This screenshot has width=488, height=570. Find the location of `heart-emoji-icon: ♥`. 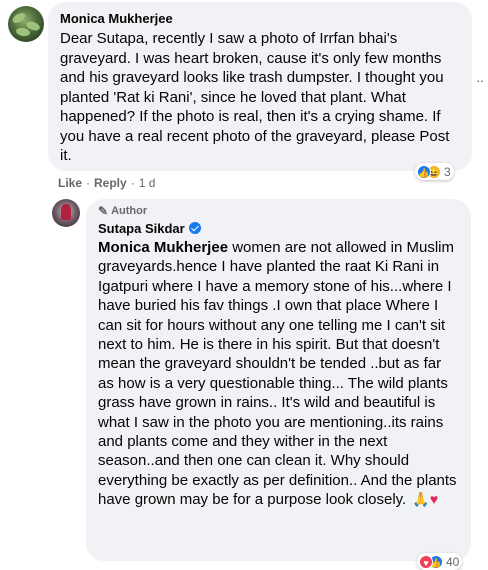

heart-emoji-icon: ♥ is located at coordinates (434, 499).